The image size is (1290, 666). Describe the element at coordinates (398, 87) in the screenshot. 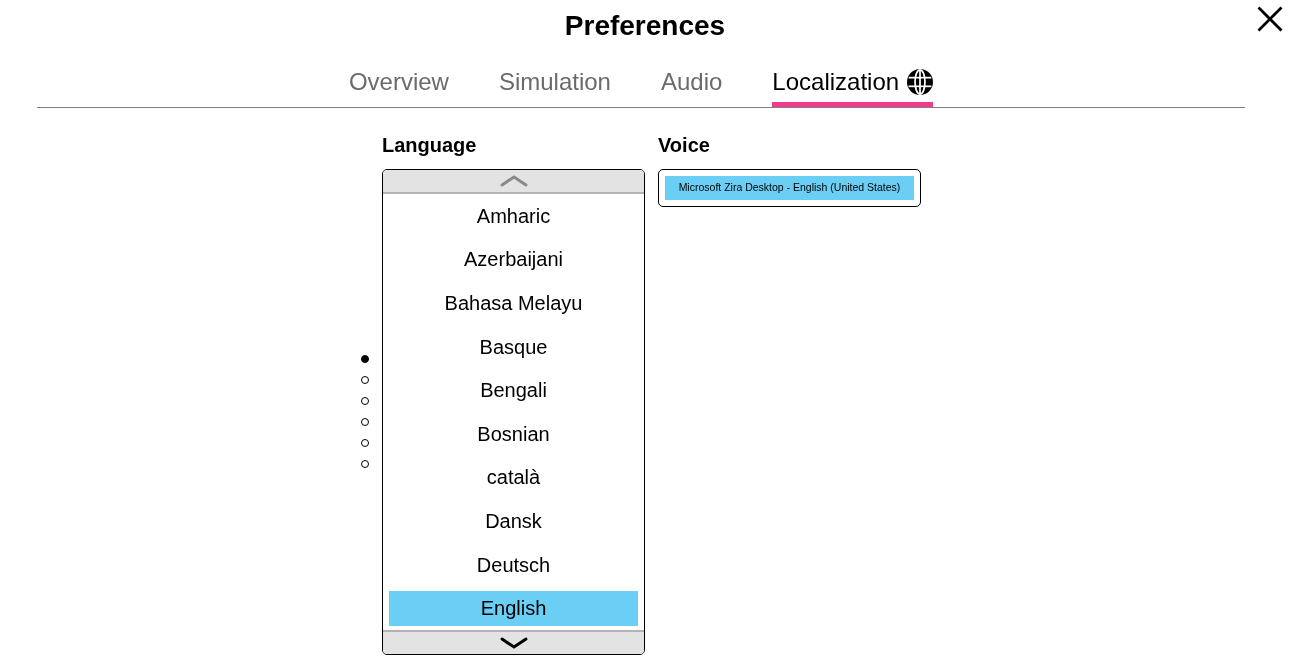

I see `tab: Overview` at that location.